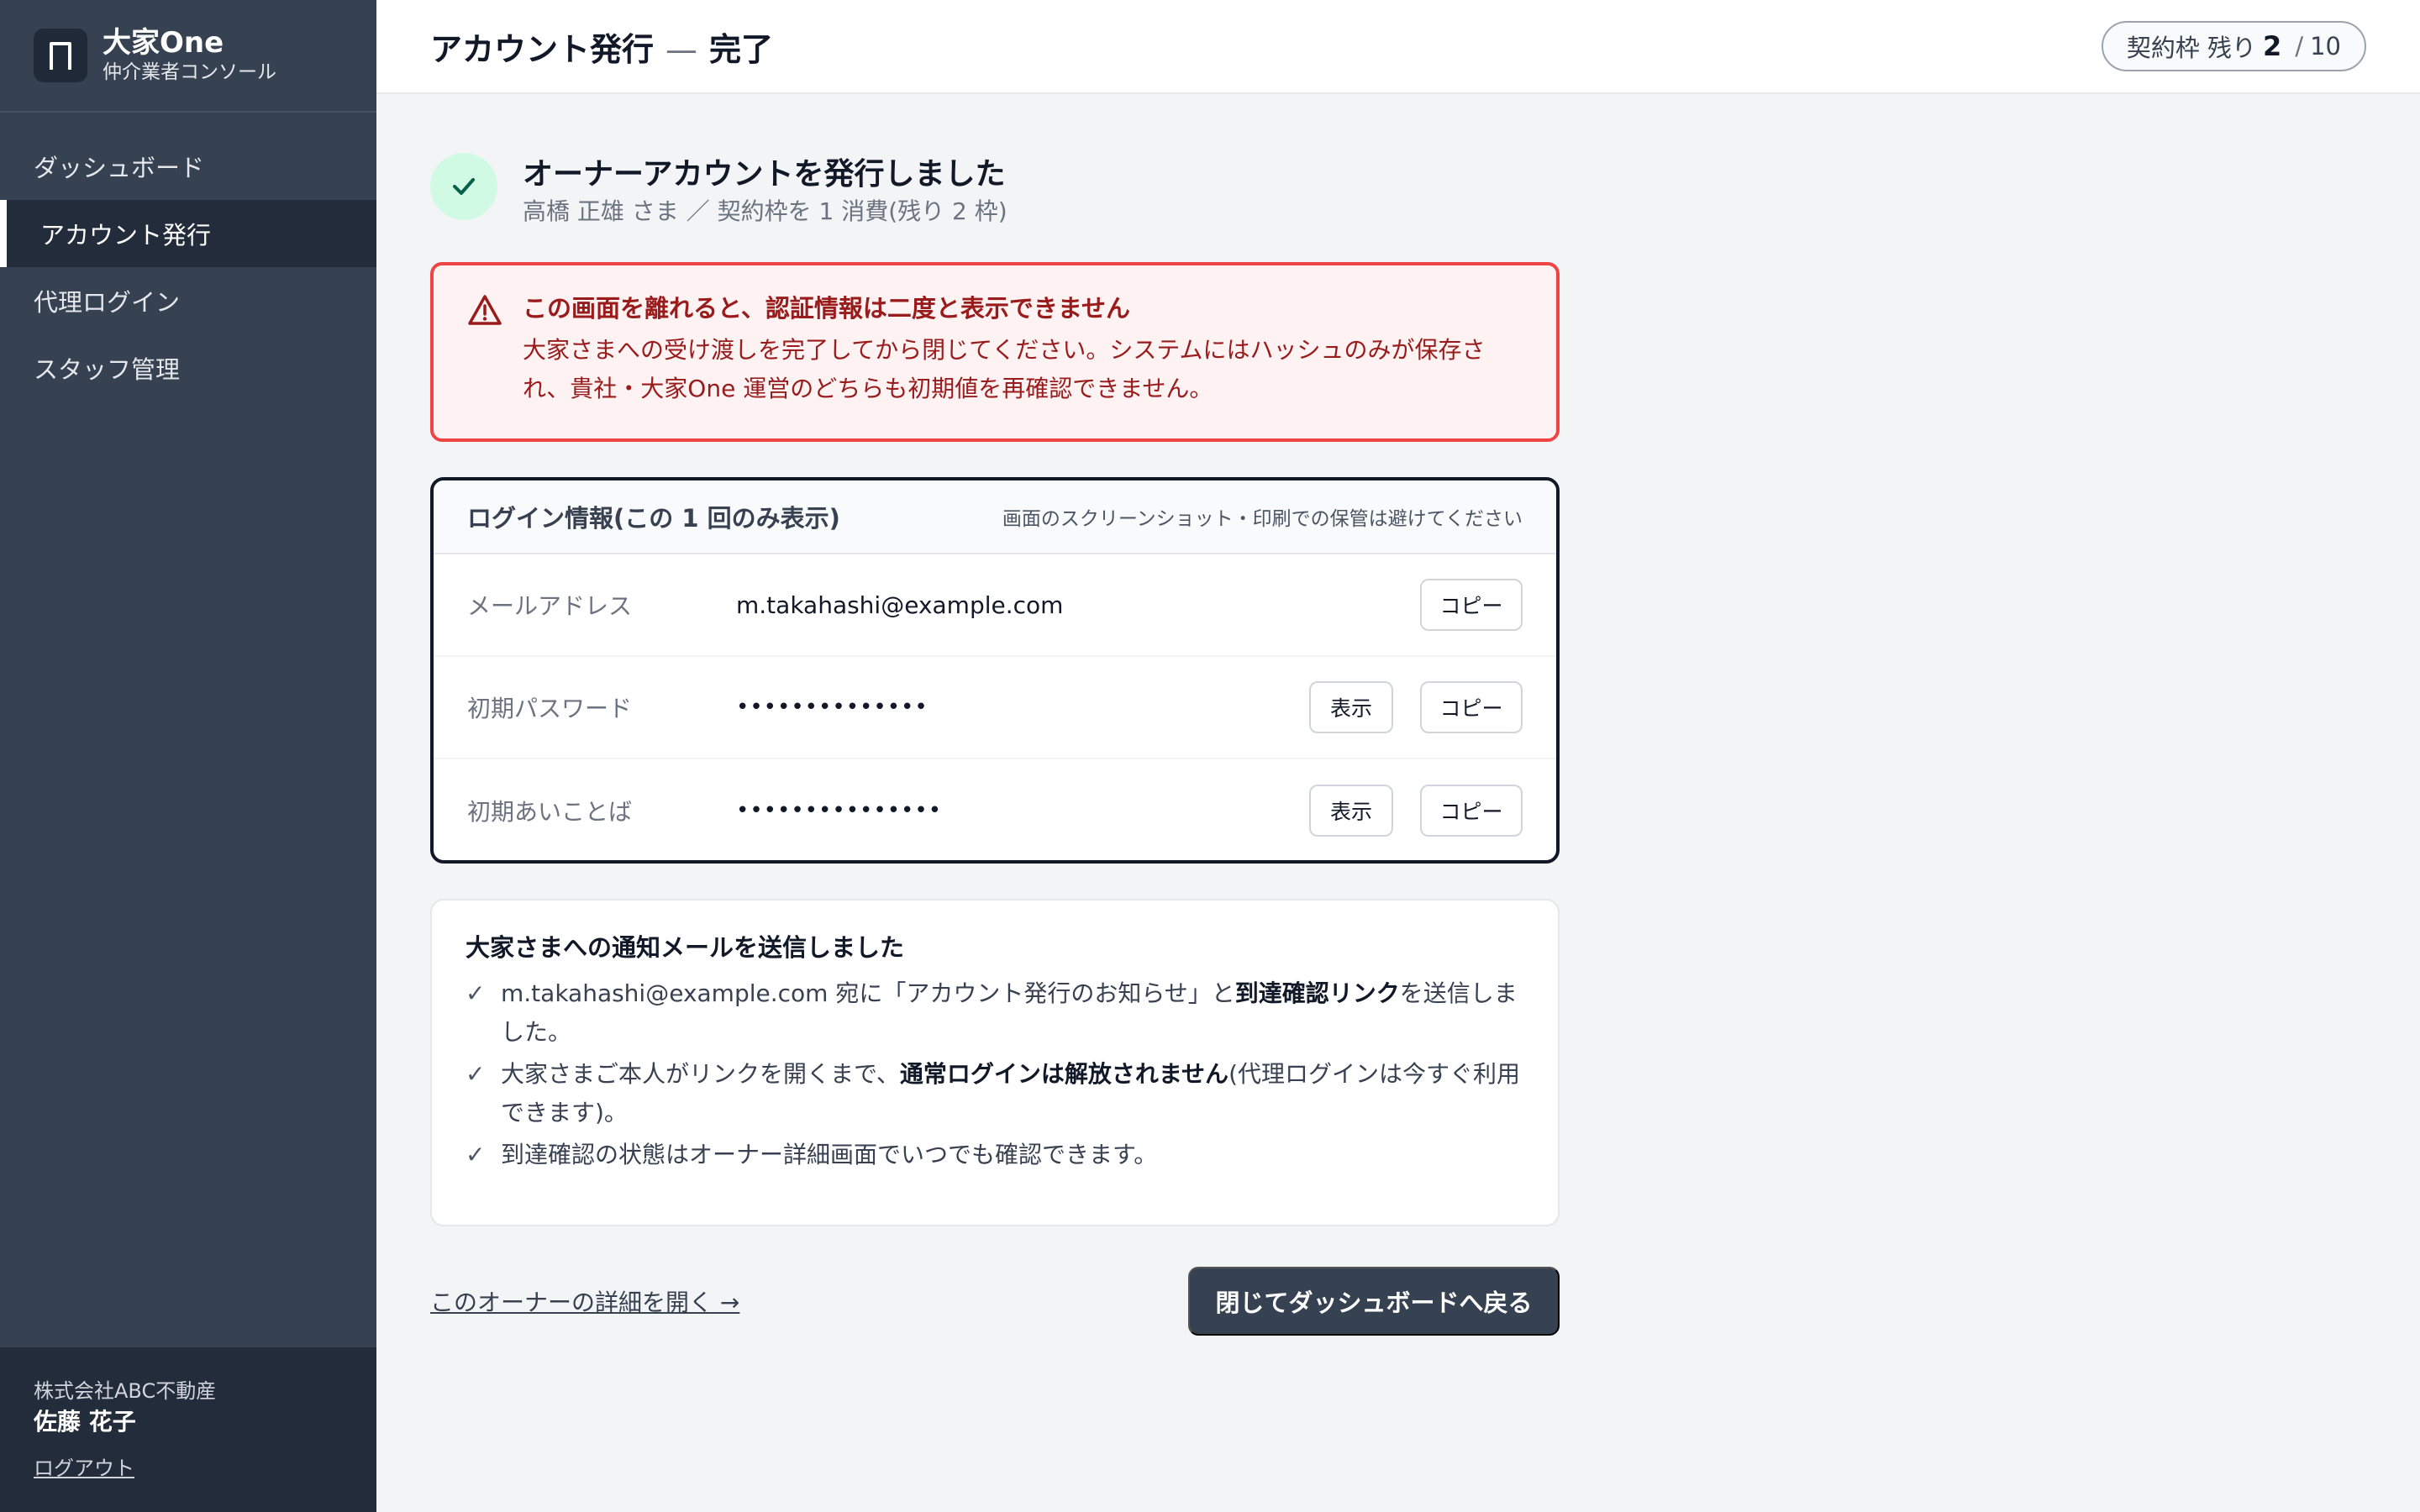 The width and height of the screenshot is (2420, 1512). What do you see at coordinates (484, 353) in the screenshot?
I see `warning-icon` at bounding box center [484, 353].